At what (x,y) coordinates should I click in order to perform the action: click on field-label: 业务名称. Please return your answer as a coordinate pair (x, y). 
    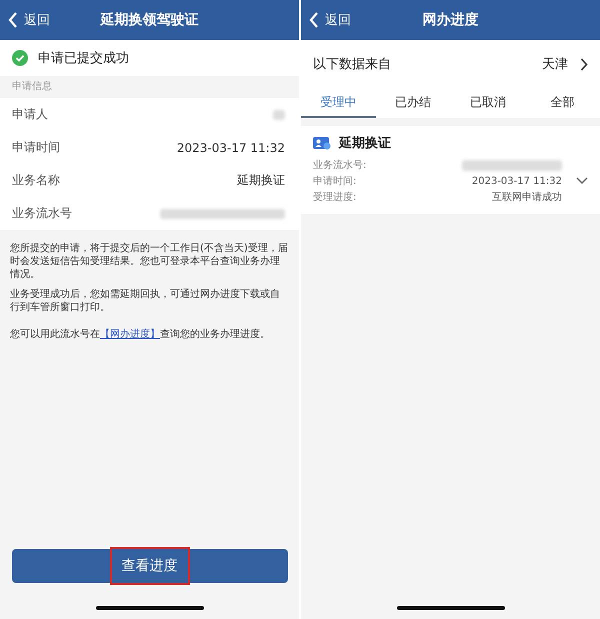
    Looking at the image, I should click on (36, 180).